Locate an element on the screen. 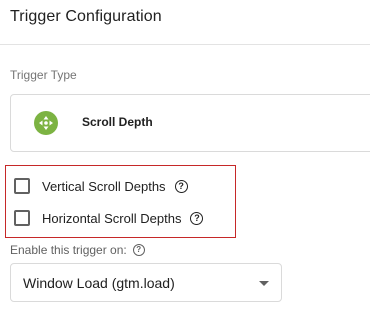 The image size is (370, 314). vertical-scroll-checkbox is located at coordinates (22, 186).